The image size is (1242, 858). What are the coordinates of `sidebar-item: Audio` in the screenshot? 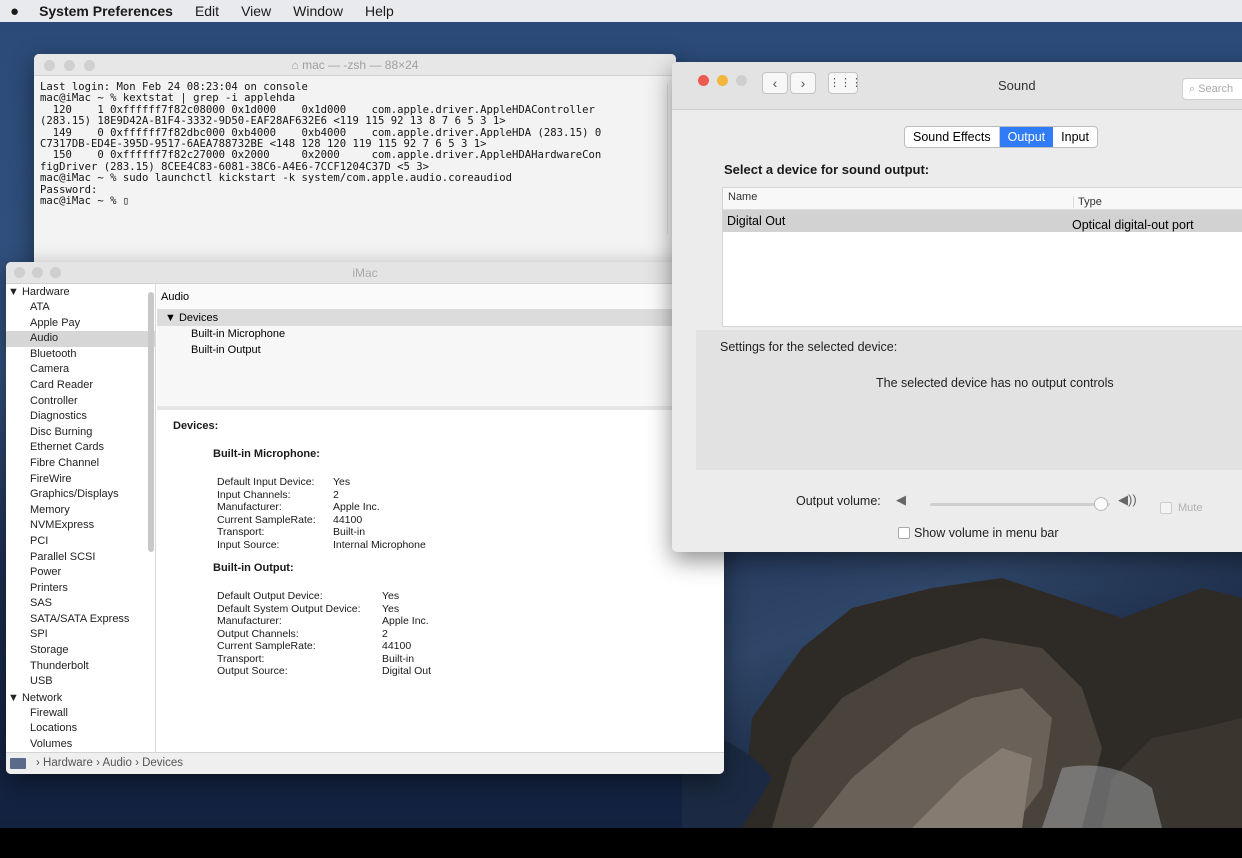 It's located at (80, 339).